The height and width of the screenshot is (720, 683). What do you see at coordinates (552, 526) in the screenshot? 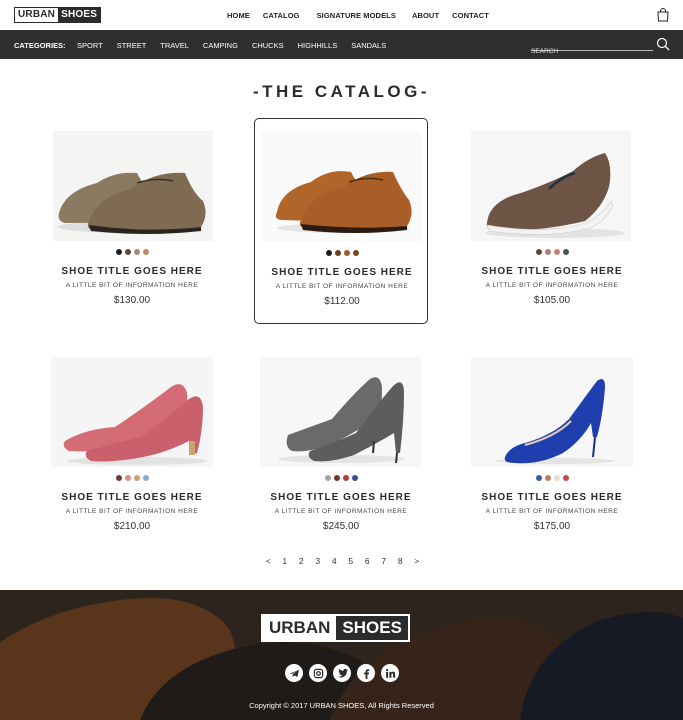
I see `product-price: $175.00` at bounding box center [552, 526].